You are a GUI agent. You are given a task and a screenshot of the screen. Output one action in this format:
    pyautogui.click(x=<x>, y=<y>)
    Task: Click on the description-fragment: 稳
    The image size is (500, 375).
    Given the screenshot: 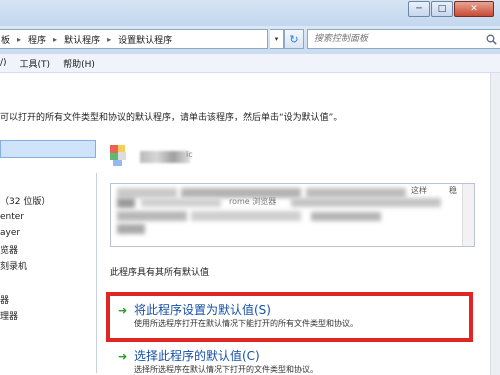 What is the action you would take?
    pyautogui.click(x=453, y=190)
    